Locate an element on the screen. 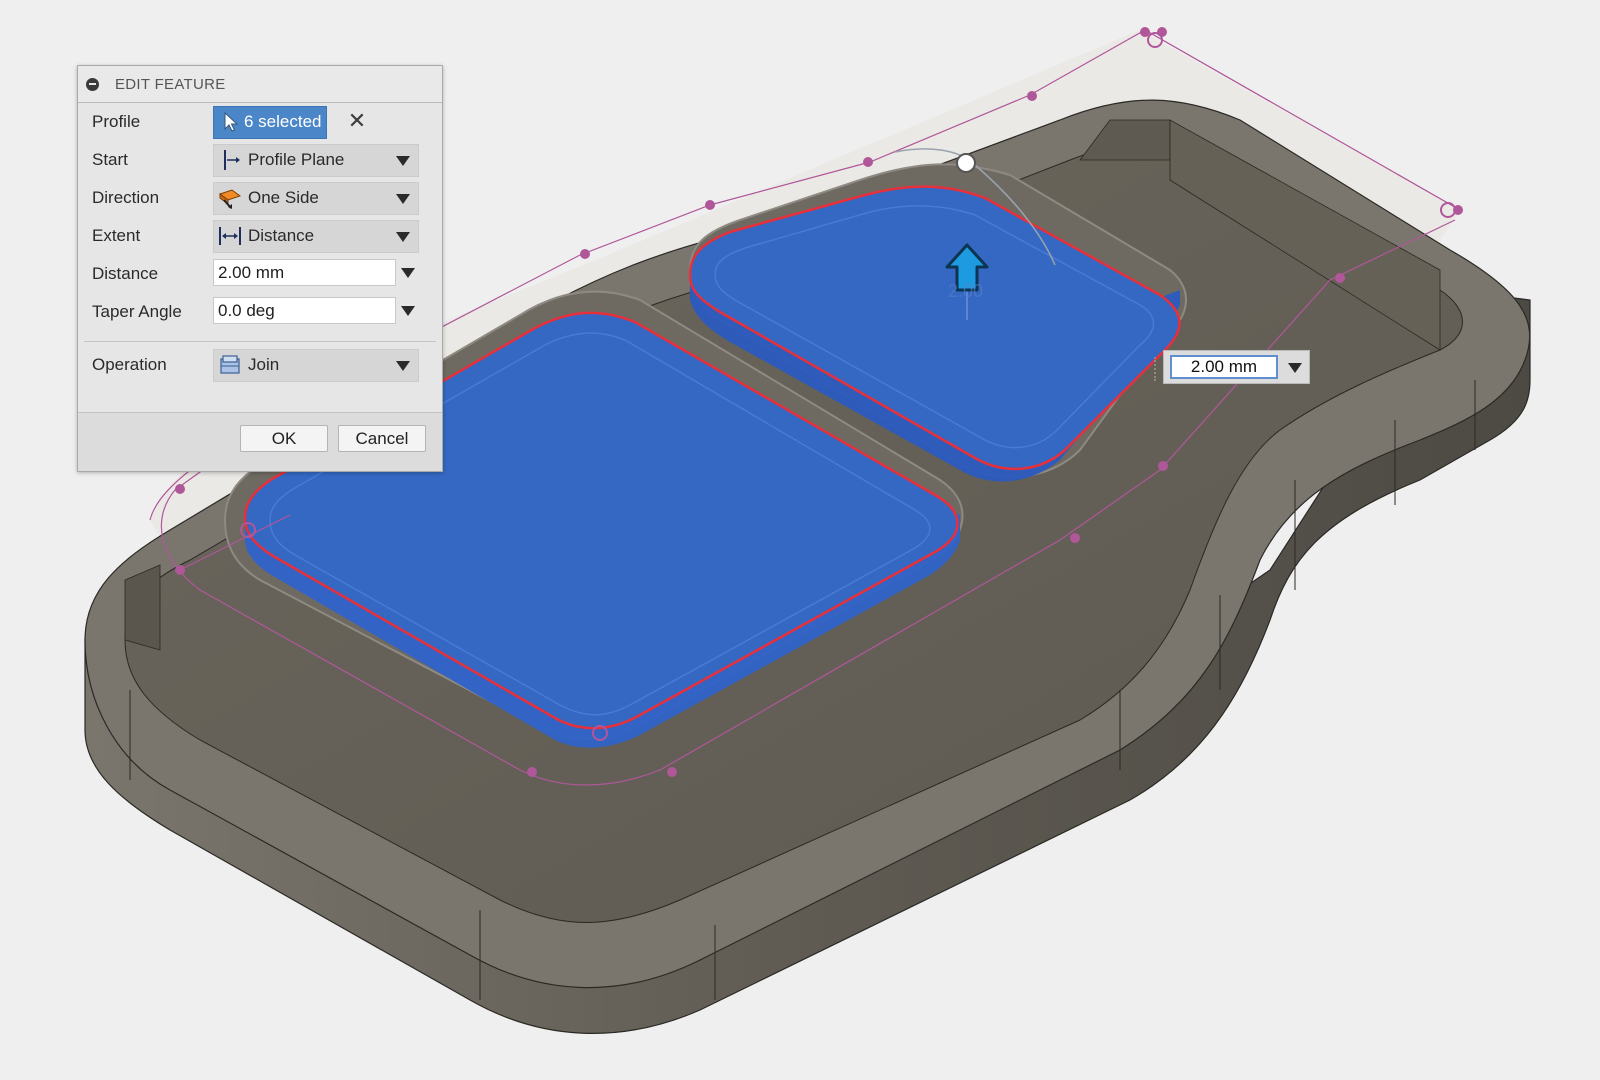 Image resolution: width=1600 pixels, height=1080 pixels. cursor-select-icon is located at coordinates (231, 121).